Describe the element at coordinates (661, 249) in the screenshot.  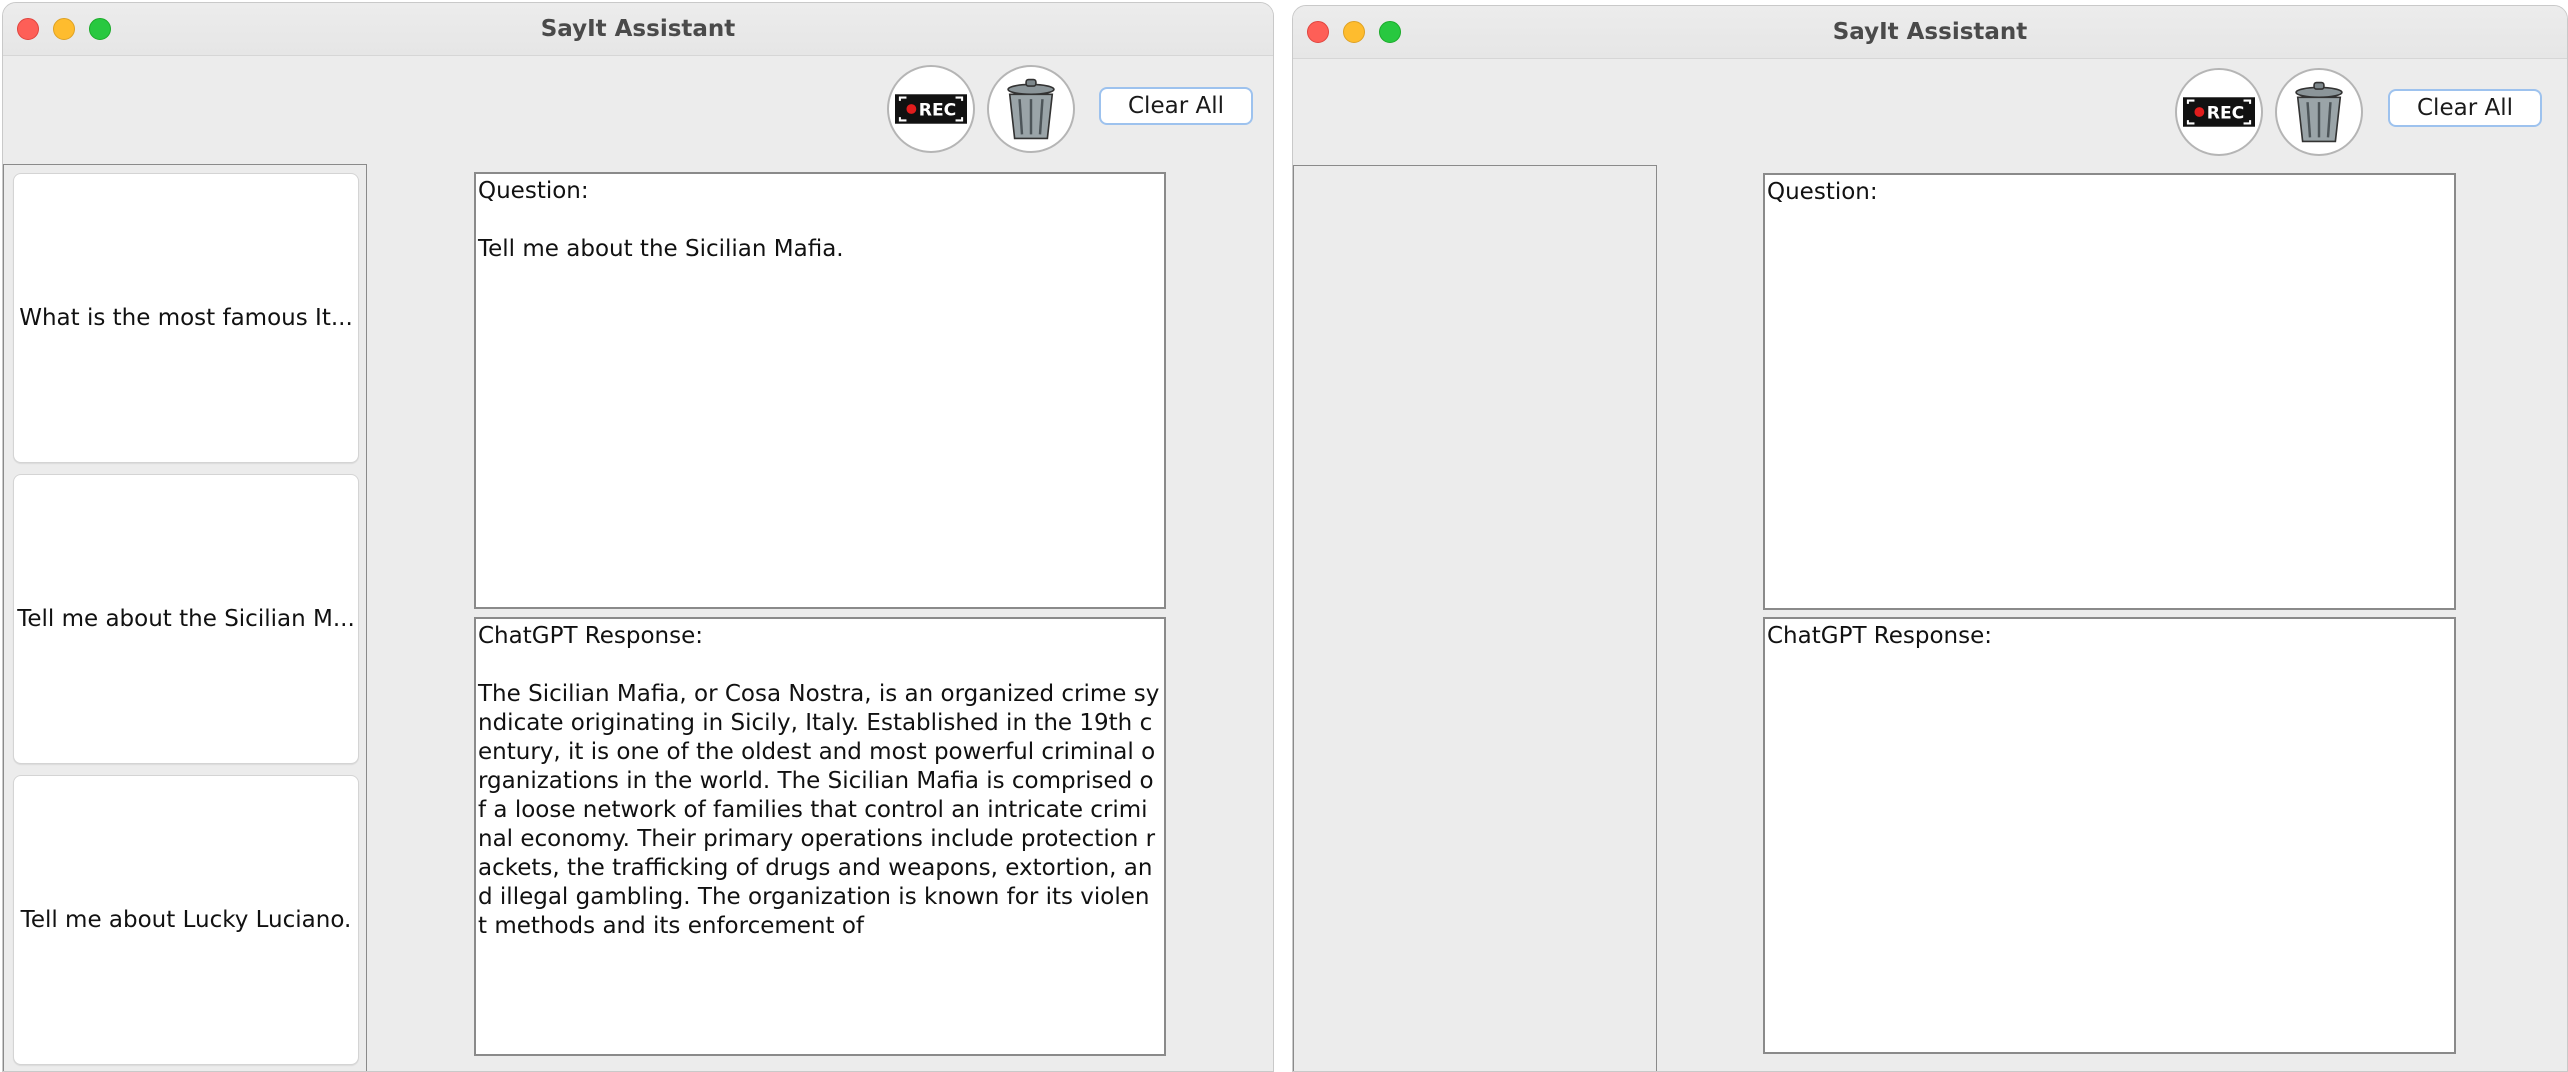
I see `question-text: Tell me about the Sicilian Mafia.` at that location.